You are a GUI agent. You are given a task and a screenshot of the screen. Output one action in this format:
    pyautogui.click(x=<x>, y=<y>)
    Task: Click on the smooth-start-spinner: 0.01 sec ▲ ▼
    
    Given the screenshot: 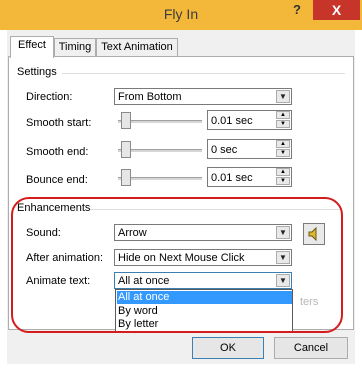 What is the action you would take?
    pyautogui.click(x=249, y=120)
    